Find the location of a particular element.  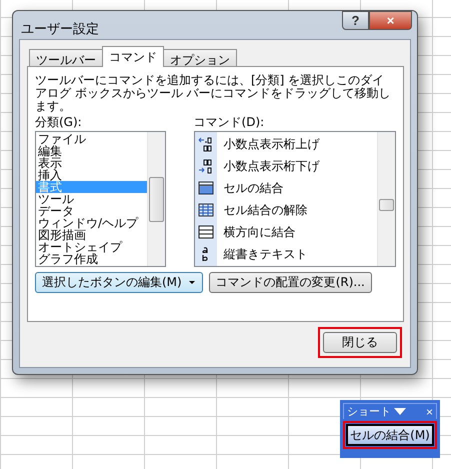

command-item: 小数点表示桁上げ is located at coordinates (272, 144).